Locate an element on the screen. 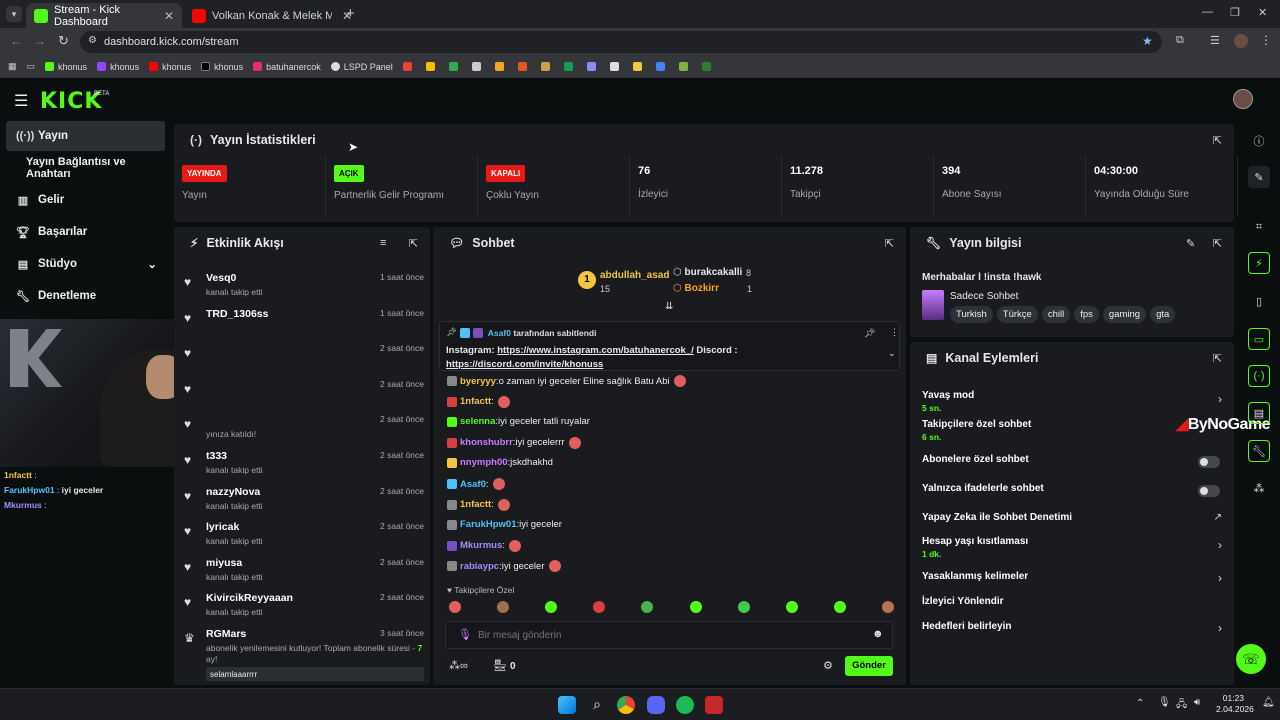 The width and height of the screenshot is (1280, 720). bookmark-sheets-icon is located at coordinates (570, 66).